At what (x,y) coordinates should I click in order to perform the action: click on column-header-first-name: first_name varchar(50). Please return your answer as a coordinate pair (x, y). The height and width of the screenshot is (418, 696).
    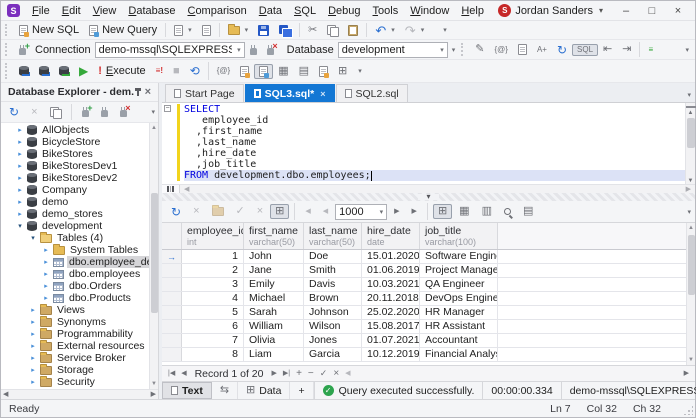
    Looking at the image, I should click on (274, 236).